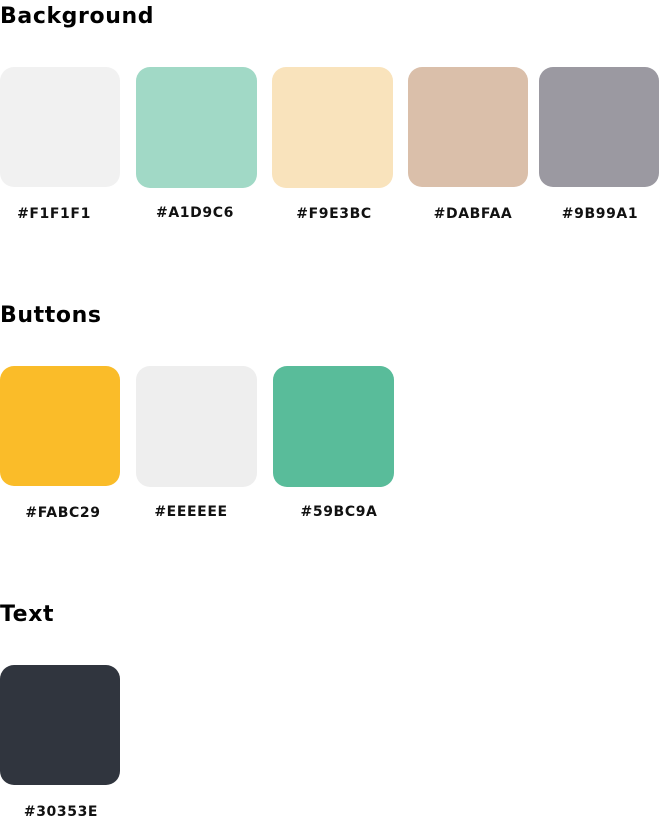 This screenshot has width=659, height=823. I want to click on section-title-text: Text, so click(27, 614).